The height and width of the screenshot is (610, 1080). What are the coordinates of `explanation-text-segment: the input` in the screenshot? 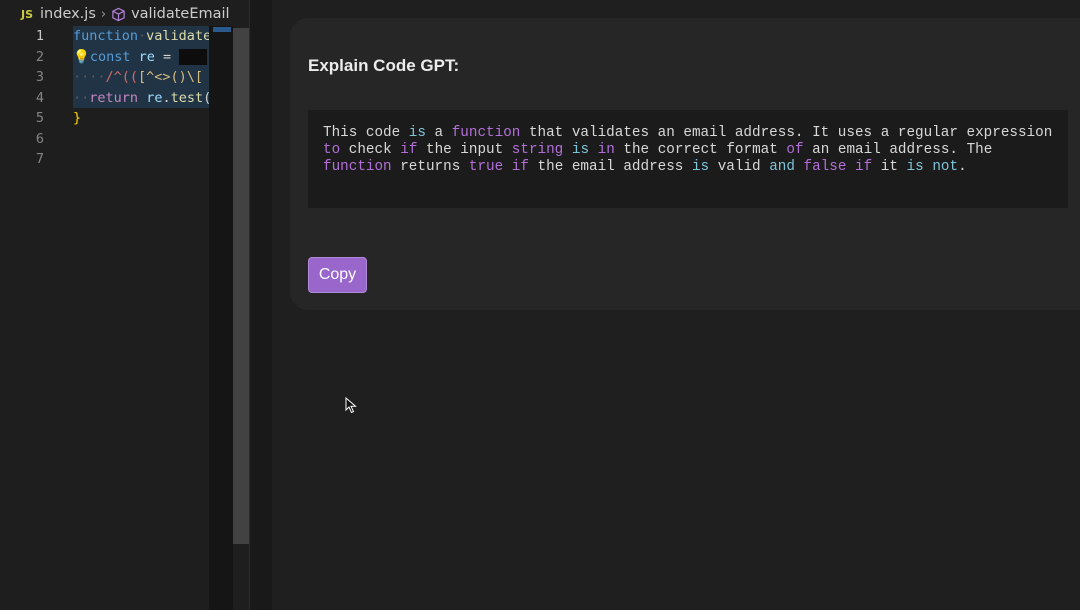 It's located at (464, 150).